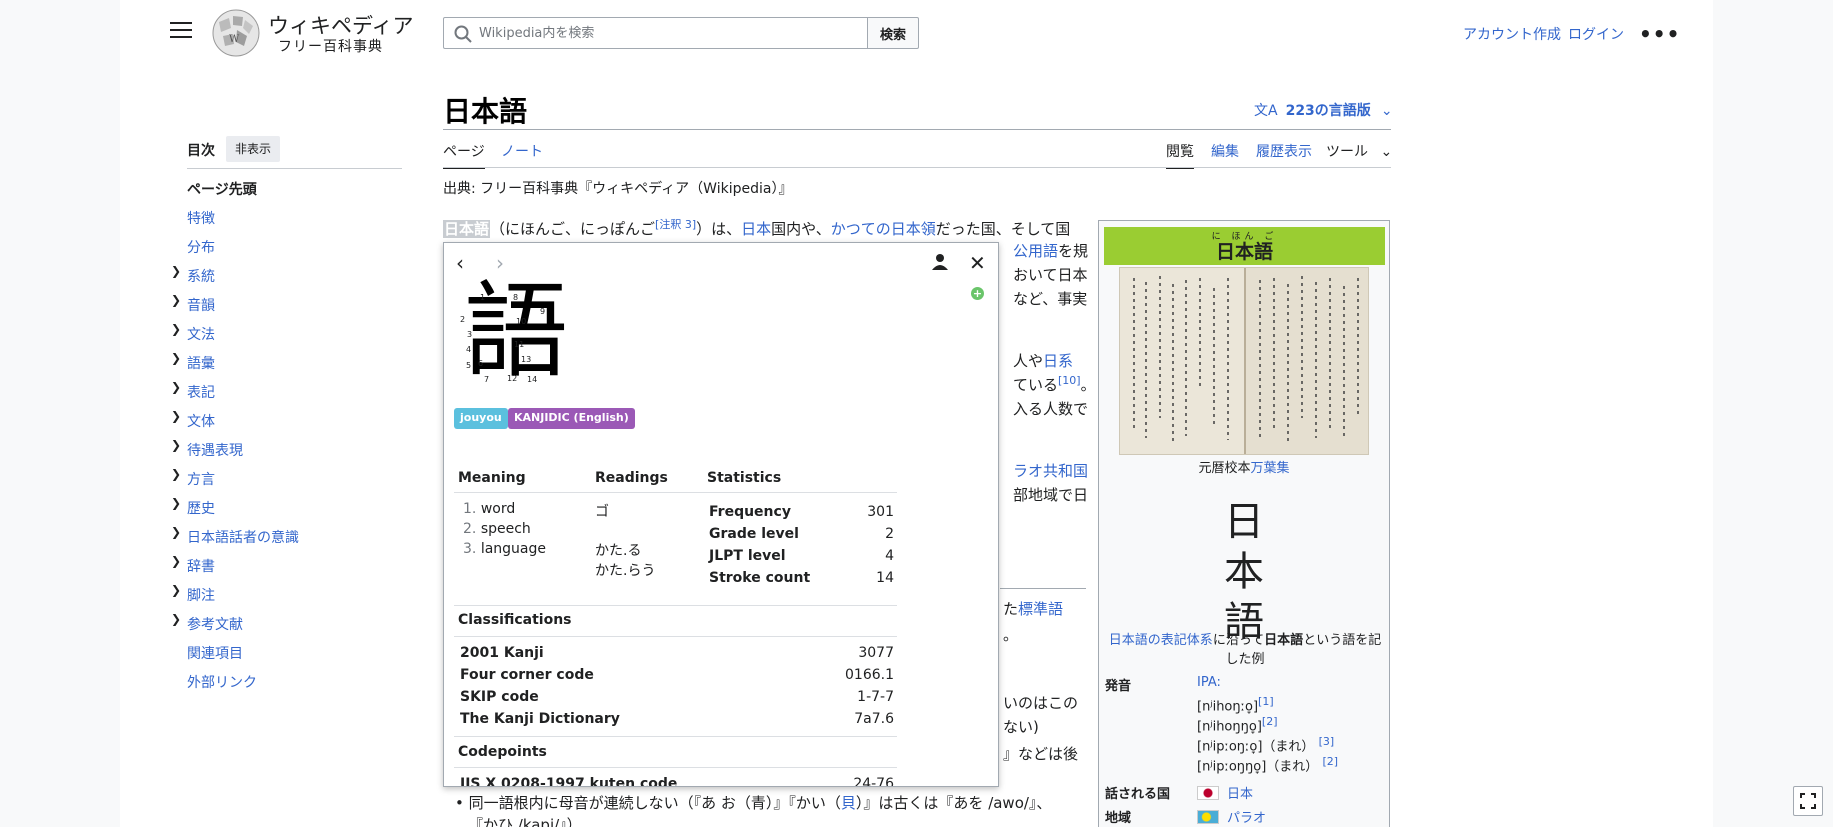 The width and height of the screenshot is (1833, 827). I want to click on text-fragment: おいて日本, so click(1050, 275).